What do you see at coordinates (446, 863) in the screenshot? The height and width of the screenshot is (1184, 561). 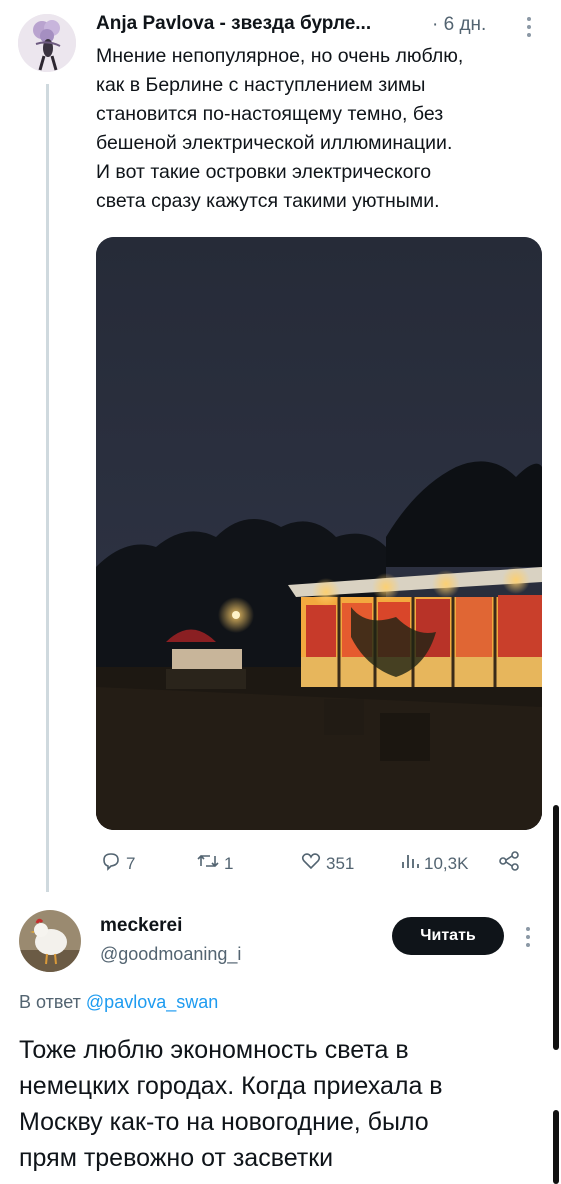 I see `views-count: 10,3K` at bounding box center [446, 863].